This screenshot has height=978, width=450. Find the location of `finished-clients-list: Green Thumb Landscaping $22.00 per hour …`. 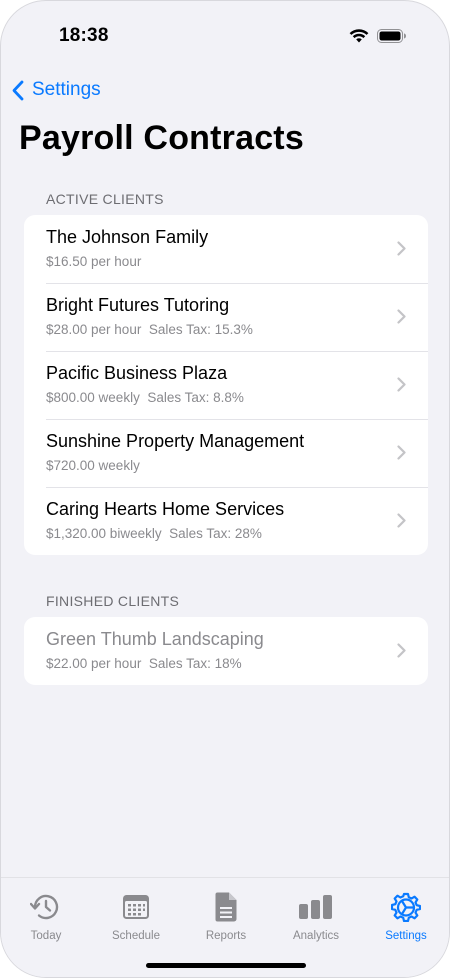

finished-clients-list: Green Thumb Landscaping $22.00 per hour … is located at coordinates (226, 651).